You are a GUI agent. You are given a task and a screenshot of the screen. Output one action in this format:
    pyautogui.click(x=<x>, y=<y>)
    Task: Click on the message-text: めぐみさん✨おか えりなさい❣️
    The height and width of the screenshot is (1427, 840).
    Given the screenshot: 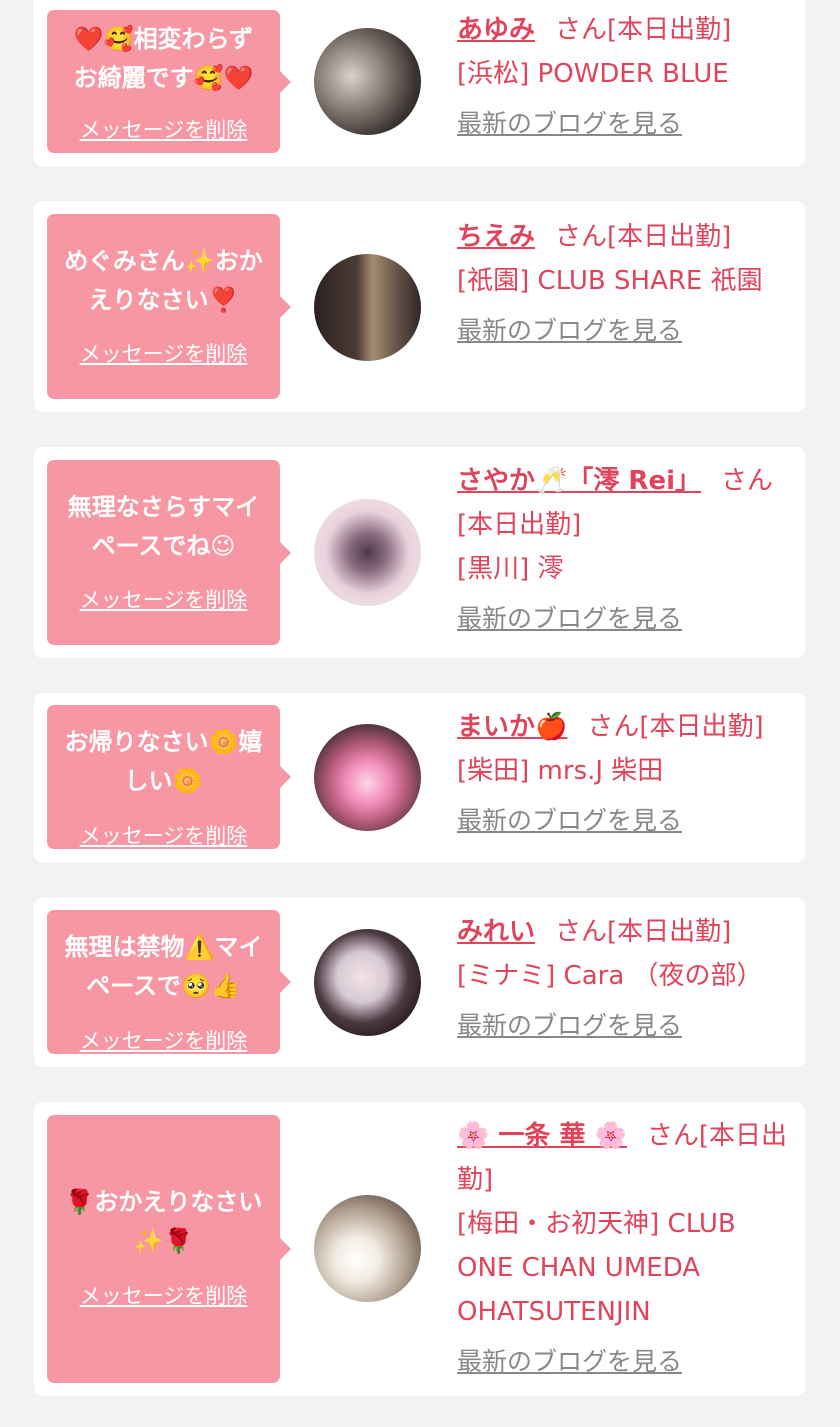 What is the action you would take?
    pyautogui.click(x=163, y=280)
    